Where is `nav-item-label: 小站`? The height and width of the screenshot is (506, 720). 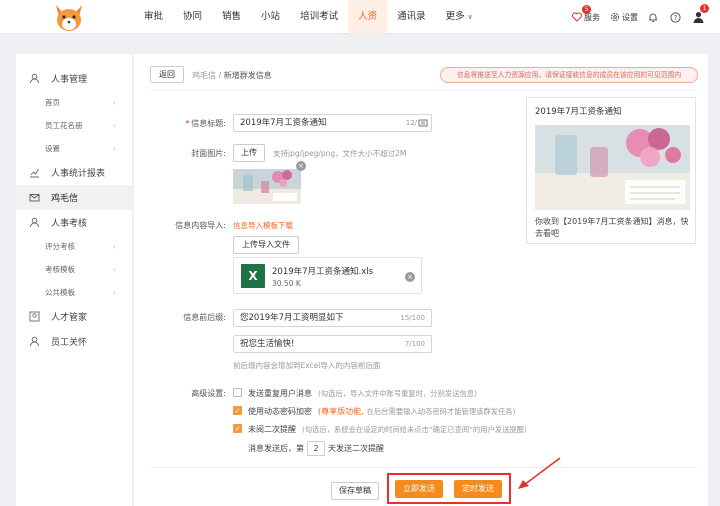
nav-item-label: 小站 is located at coordinates (271, 16).